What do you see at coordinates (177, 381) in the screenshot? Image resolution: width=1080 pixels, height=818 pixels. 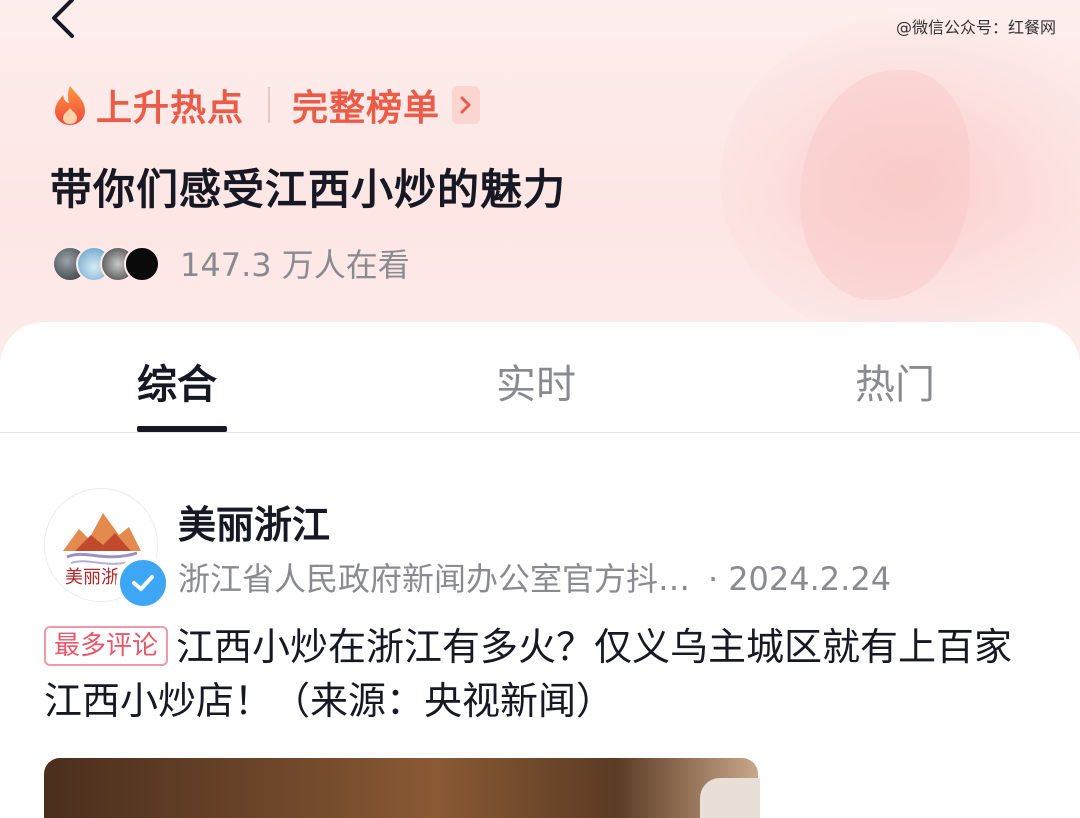 I see `tab-comprehensive: 综合` at bounding box center [177, 381].